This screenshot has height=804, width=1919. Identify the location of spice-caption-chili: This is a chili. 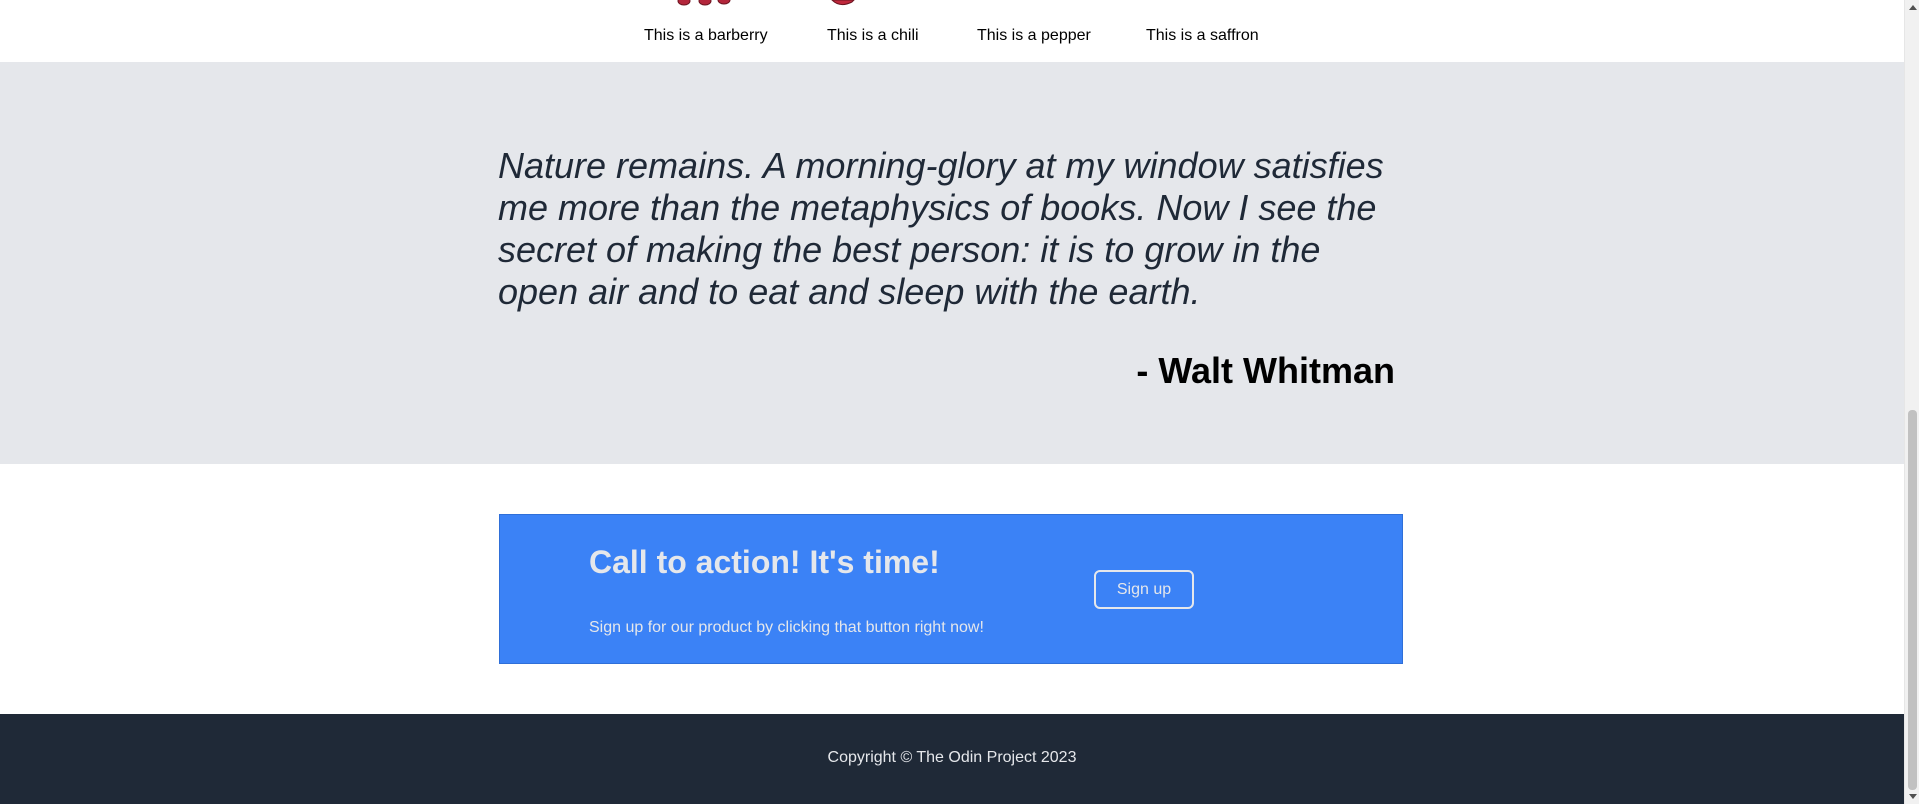
(873, 35).